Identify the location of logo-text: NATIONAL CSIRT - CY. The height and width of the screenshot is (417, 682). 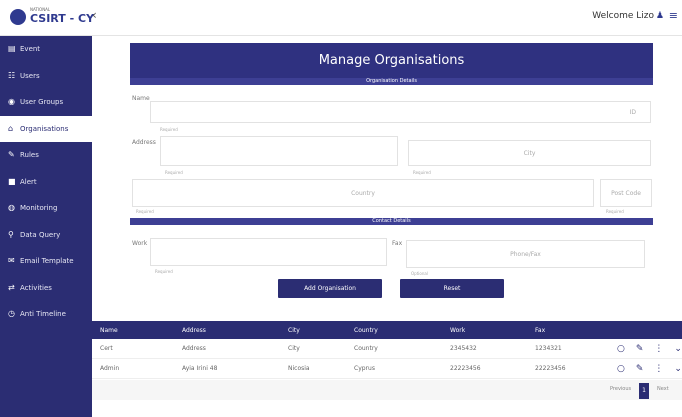
(62, 17).